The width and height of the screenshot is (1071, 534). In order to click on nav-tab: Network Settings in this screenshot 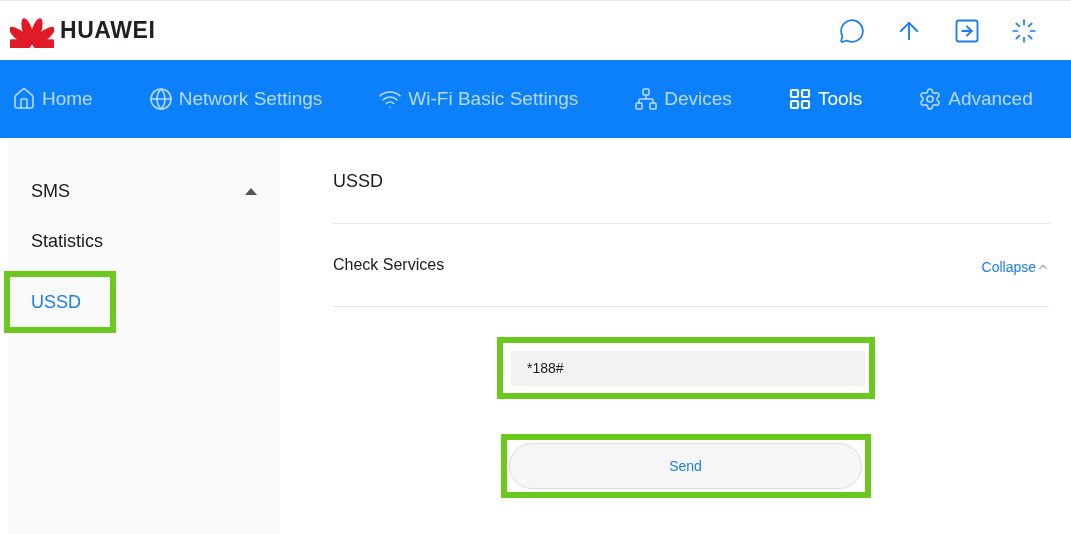, I will do `click(235, 99)`.